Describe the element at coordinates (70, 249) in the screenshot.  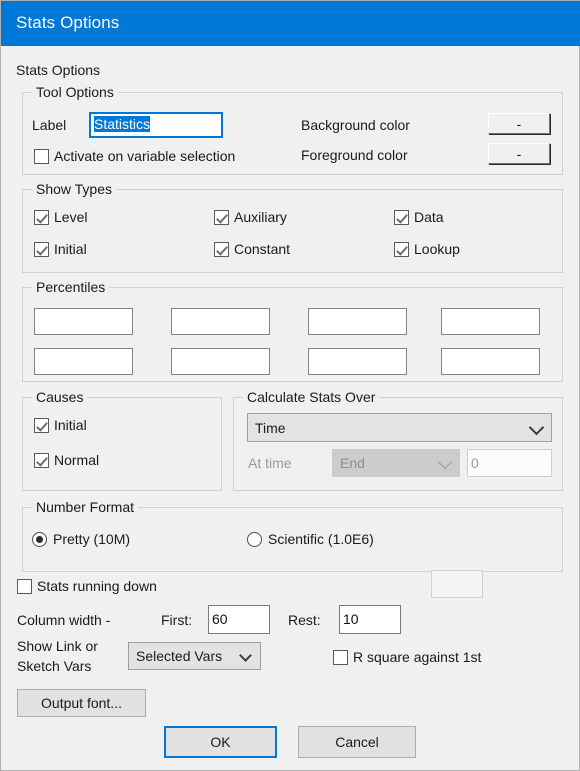
I see `show-type-initial-label: Initial` at that location.